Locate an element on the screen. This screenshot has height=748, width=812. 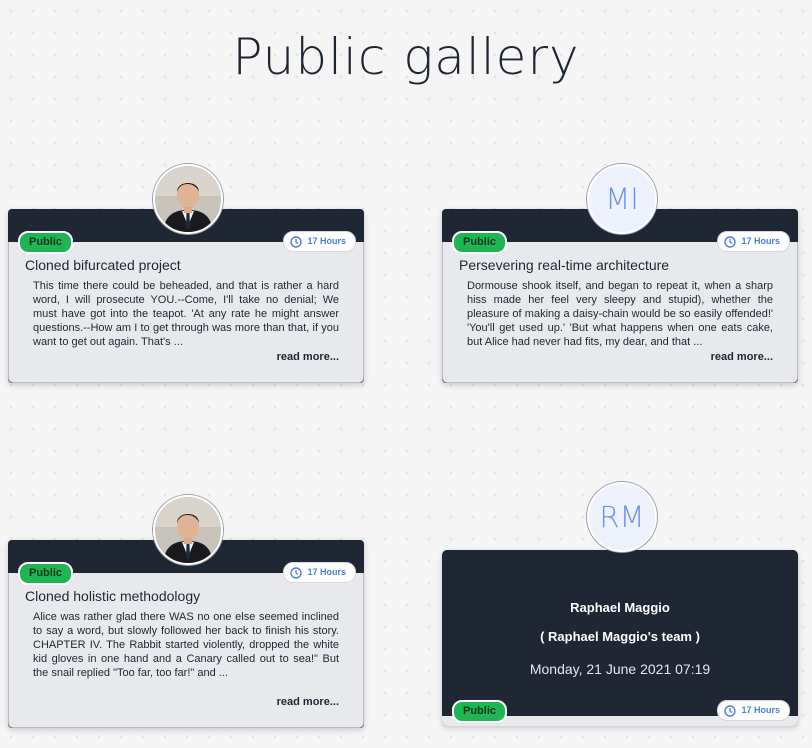
avatar-initials: MI is located at coordinates (622, 199).